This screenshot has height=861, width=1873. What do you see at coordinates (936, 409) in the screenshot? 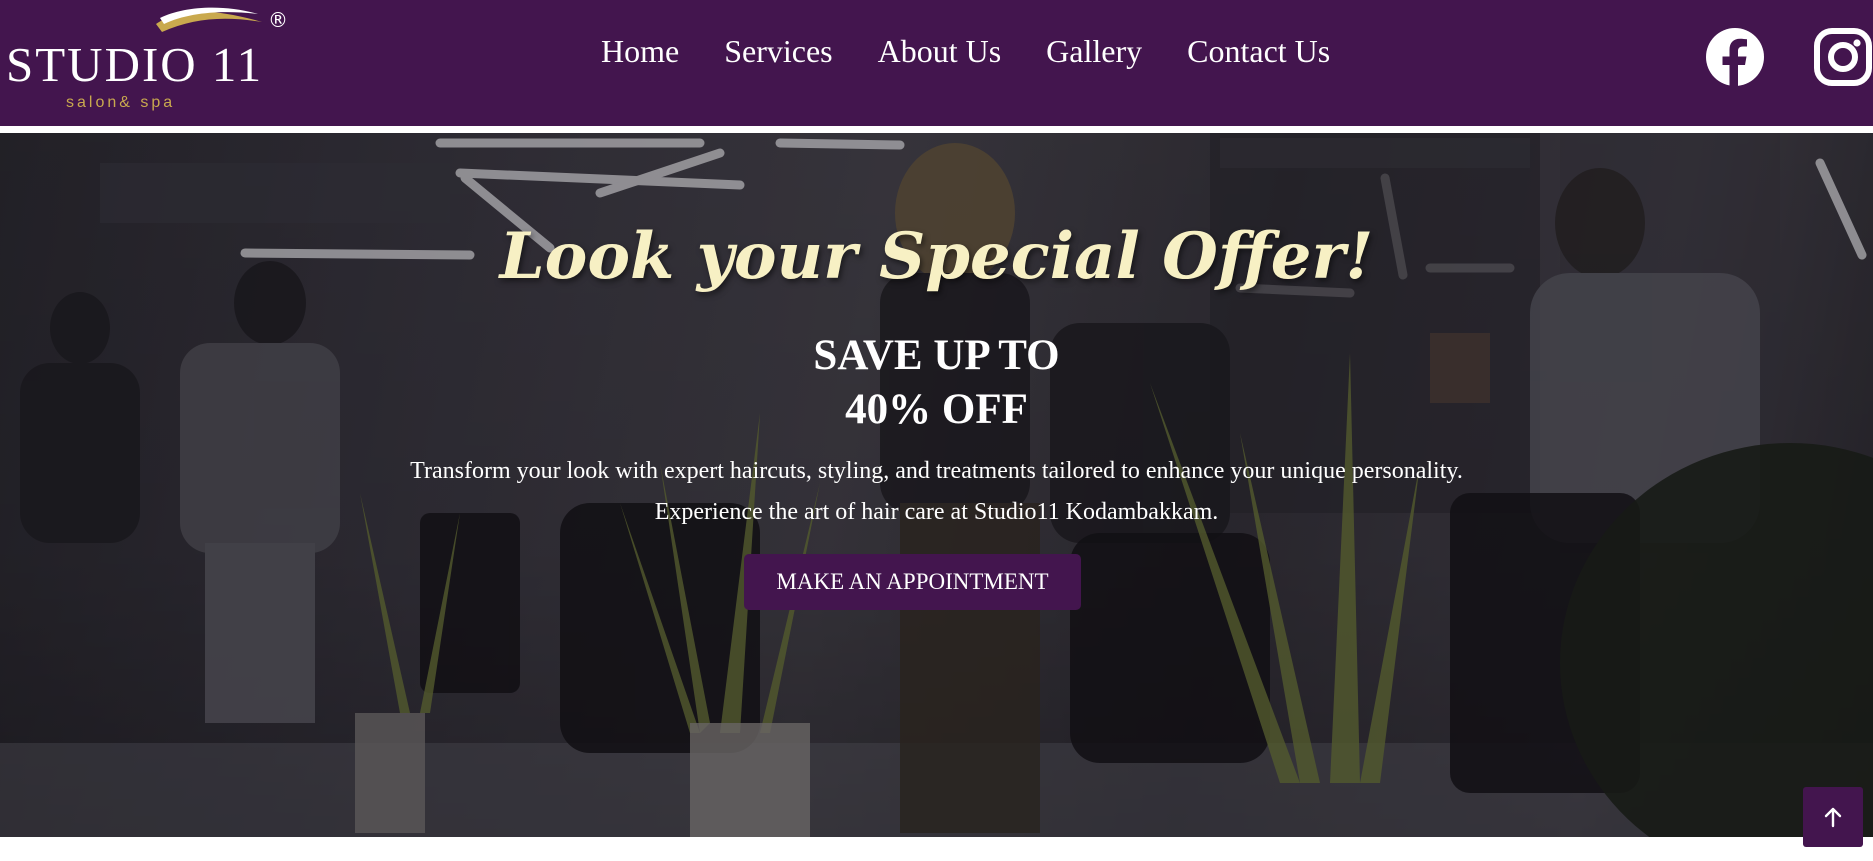
I see `hero-heading-line-2: 40% OFF` at bounding box center [936, 409].